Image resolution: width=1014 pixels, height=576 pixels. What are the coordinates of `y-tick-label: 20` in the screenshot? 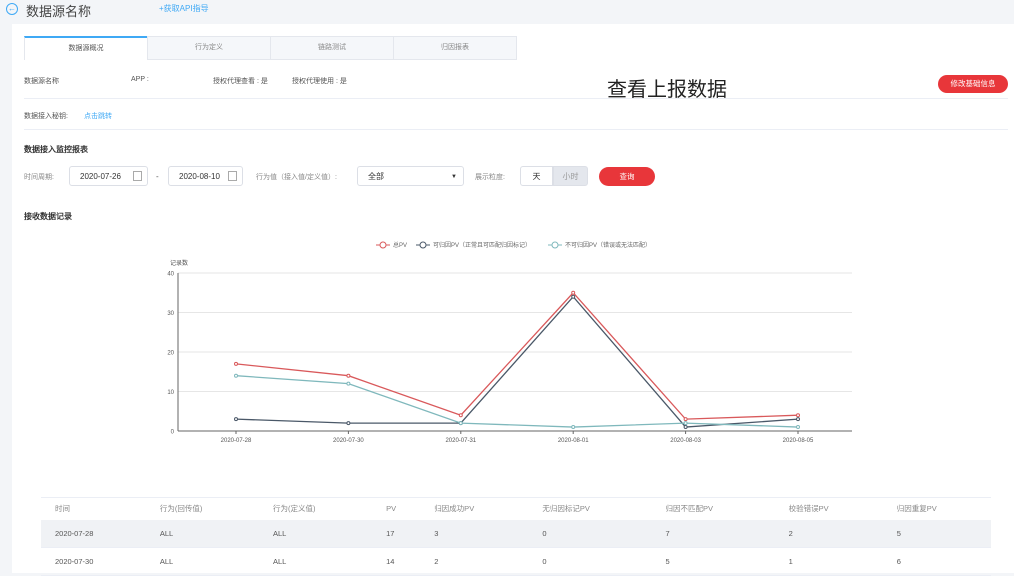 It's located at (170, 354).